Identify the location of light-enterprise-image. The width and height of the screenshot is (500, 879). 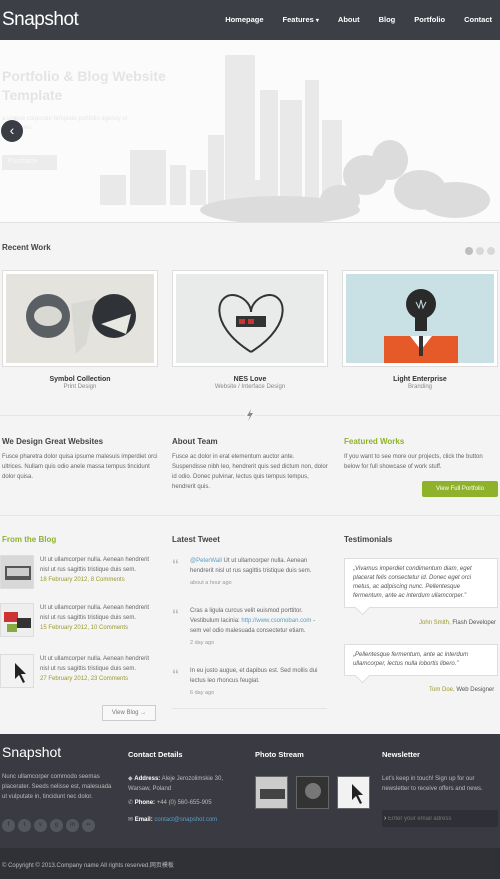
(420, 318).